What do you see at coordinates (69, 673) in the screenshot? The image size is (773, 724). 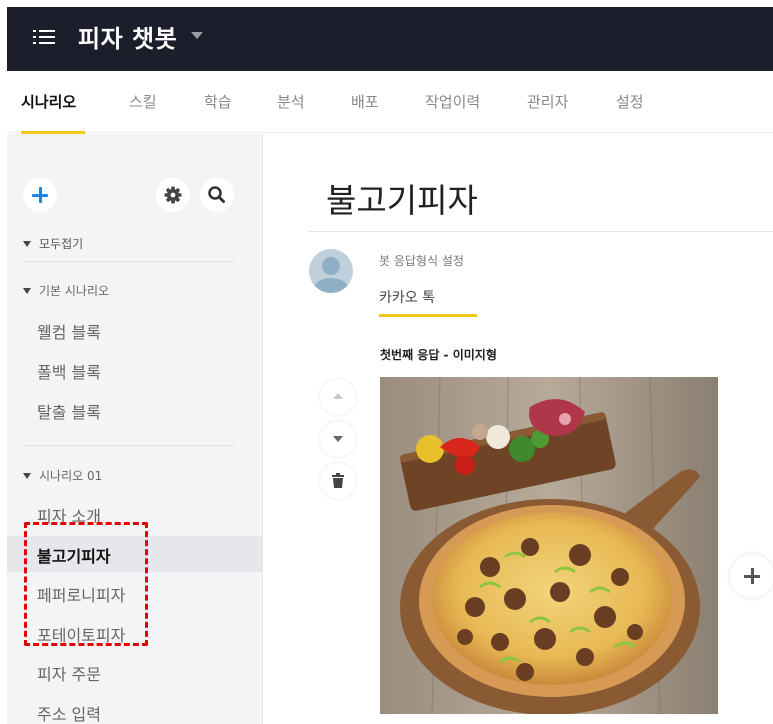 I see `sidebar-item-order: 피자 주문` at bounding box center [69, 673].